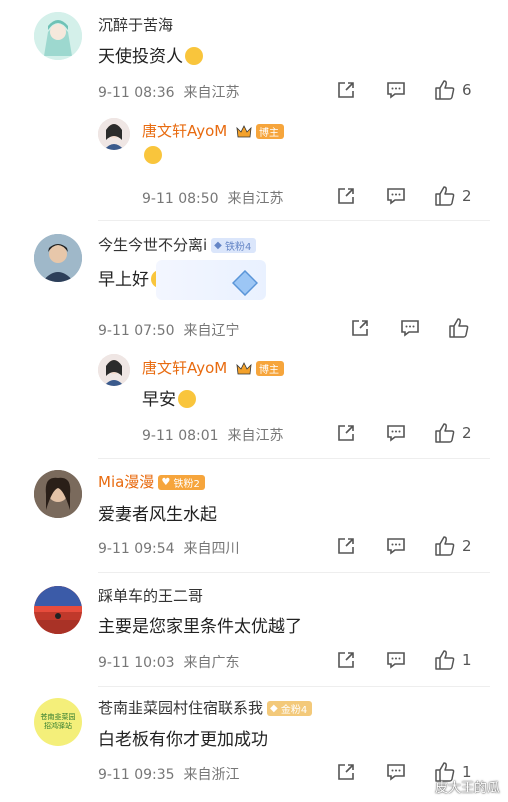 This screenshot has width=508, height=802. What do you see at coordinates (180, 436) in the screenshot?
I see `reply-date: 9-11 08:01` at bounding box center [180, 436].